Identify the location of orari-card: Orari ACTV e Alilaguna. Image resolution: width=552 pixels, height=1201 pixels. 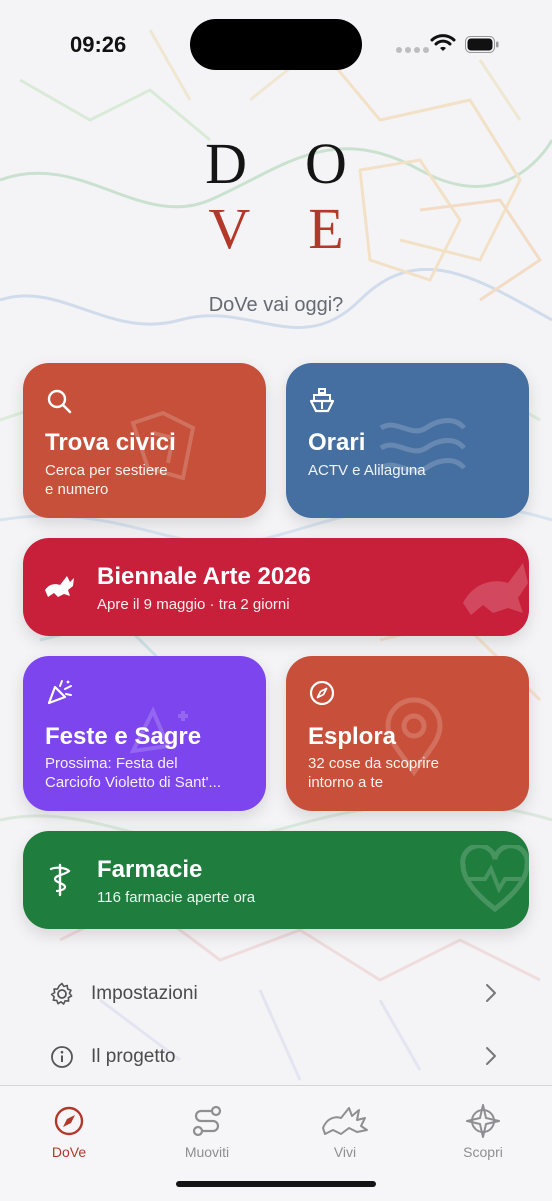
(407, 440).